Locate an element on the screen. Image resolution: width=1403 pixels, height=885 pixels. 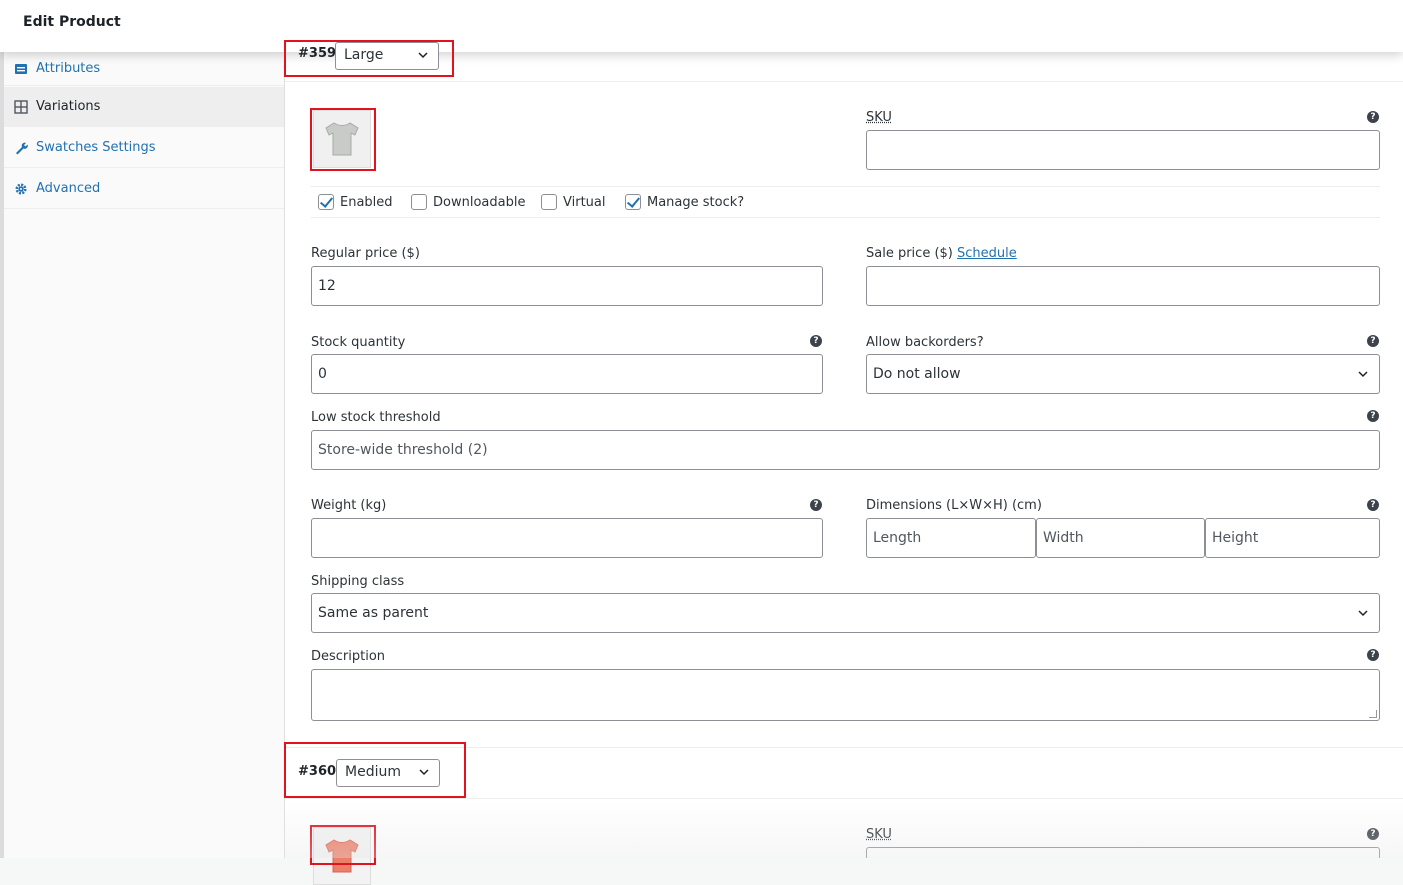
regular-price-input: 12 is located at coordinates (567, 286).